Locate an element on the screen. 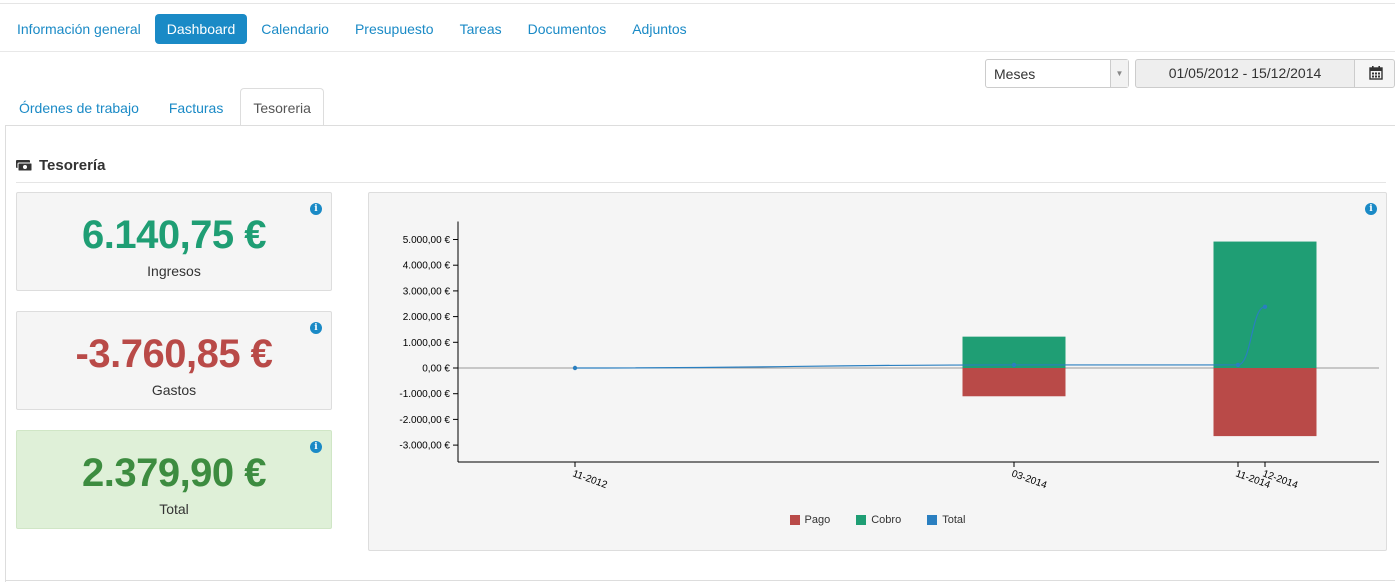 This screenshot has height=582, width=1395. total-card: i 2.379,90 € Total is located at coordinates (174, 479).